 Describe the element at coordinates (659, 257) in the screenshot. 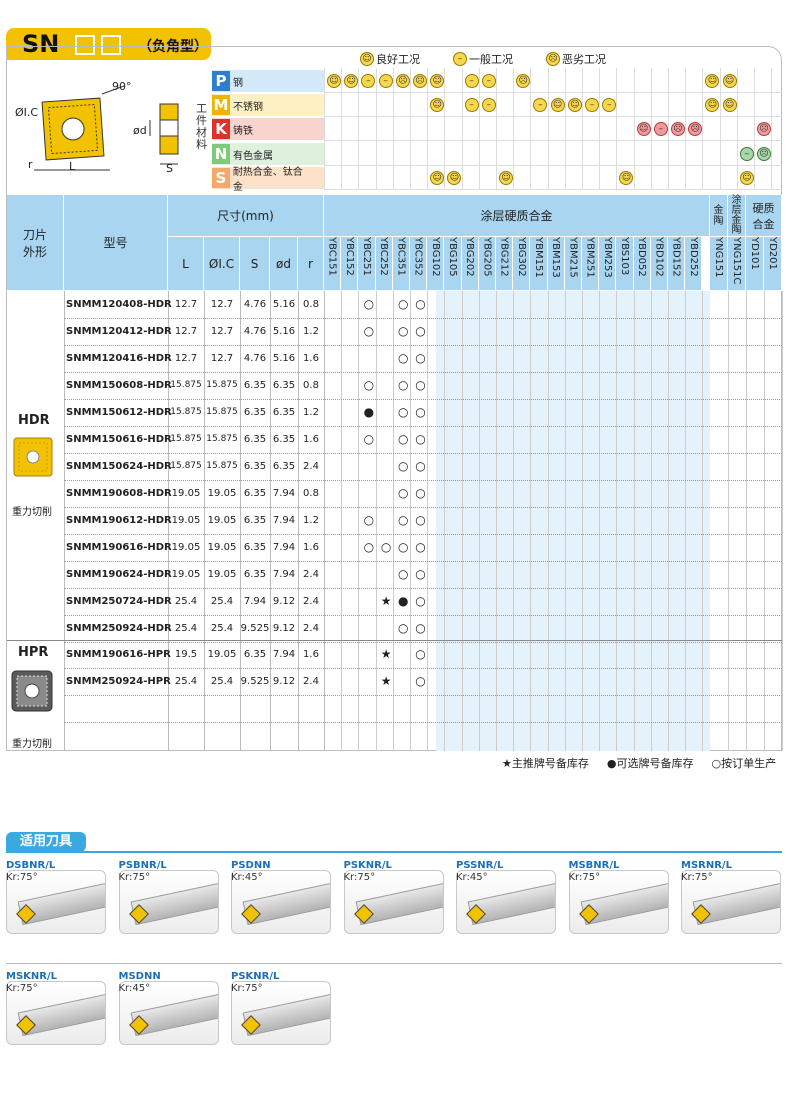

I see `grade-label: YBD102` at that location.